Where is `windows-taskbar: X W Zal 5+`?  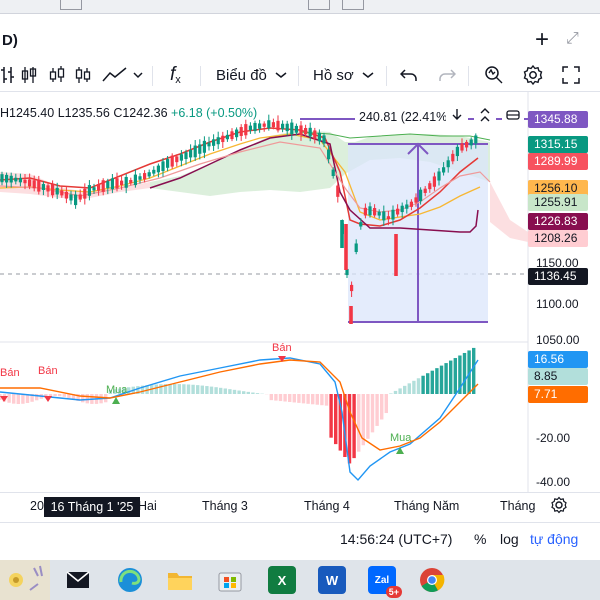
windows-taskbar: X W Zal 5+ is located at coordinates (300, 580).